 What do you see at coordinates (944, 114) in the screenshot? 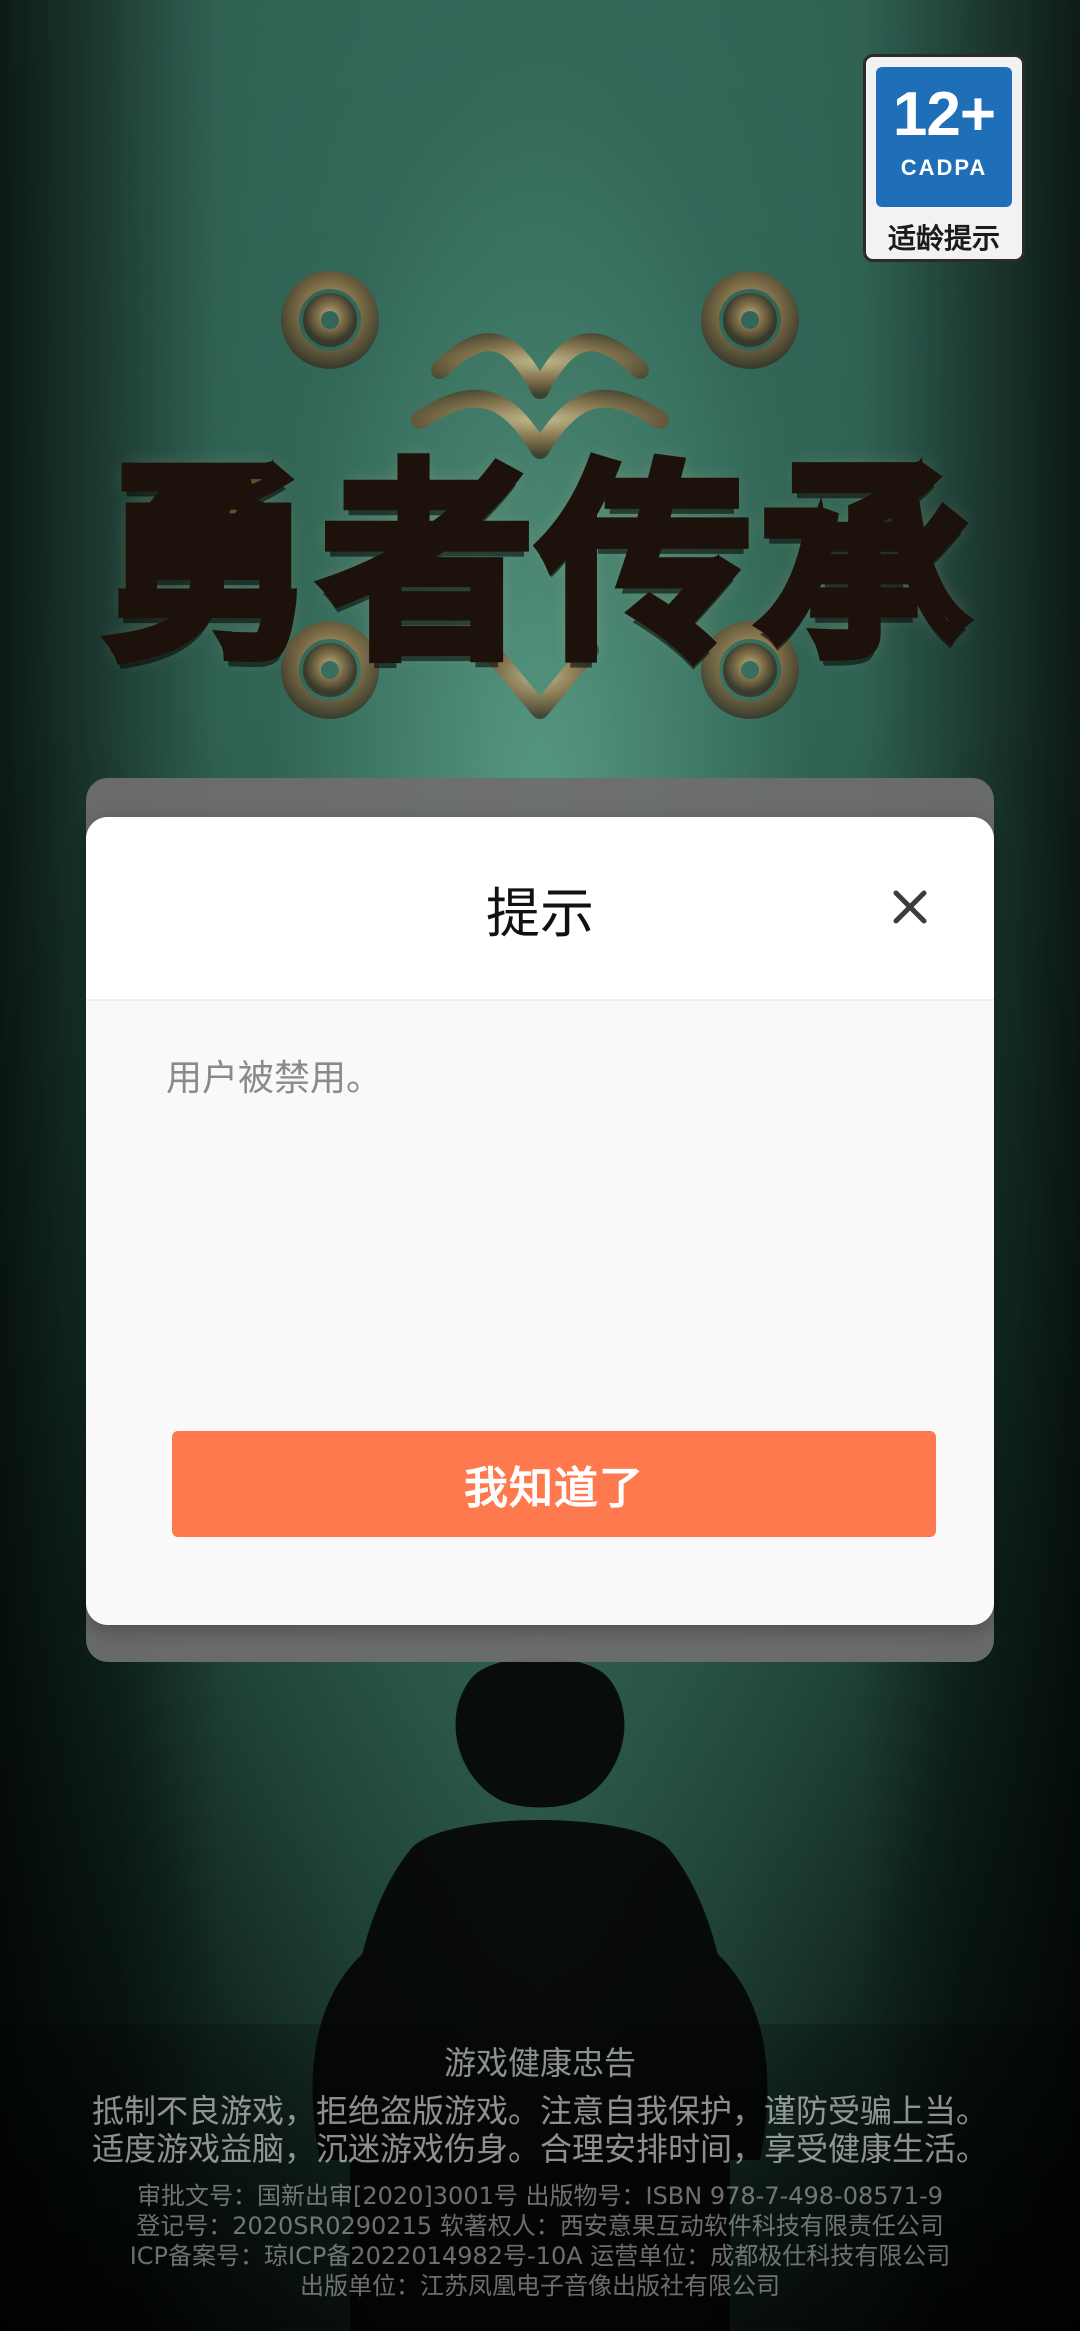
I see `age-rating-value: 12+` at bounding box center [944, 114].